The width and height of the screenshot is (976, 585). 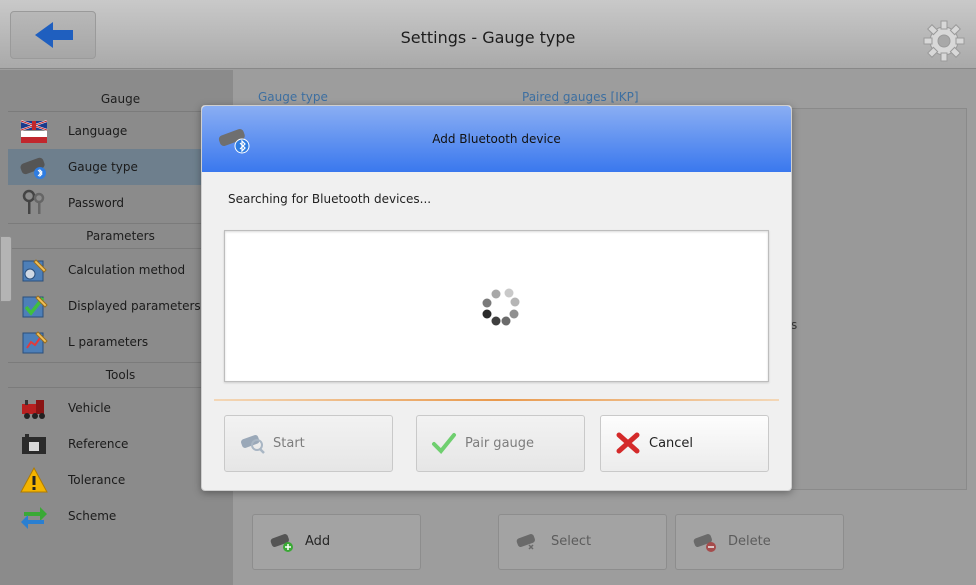 I want to click on sidebar-item-displayed-parameters: Displayed parameters, so click(x=120, y=306).